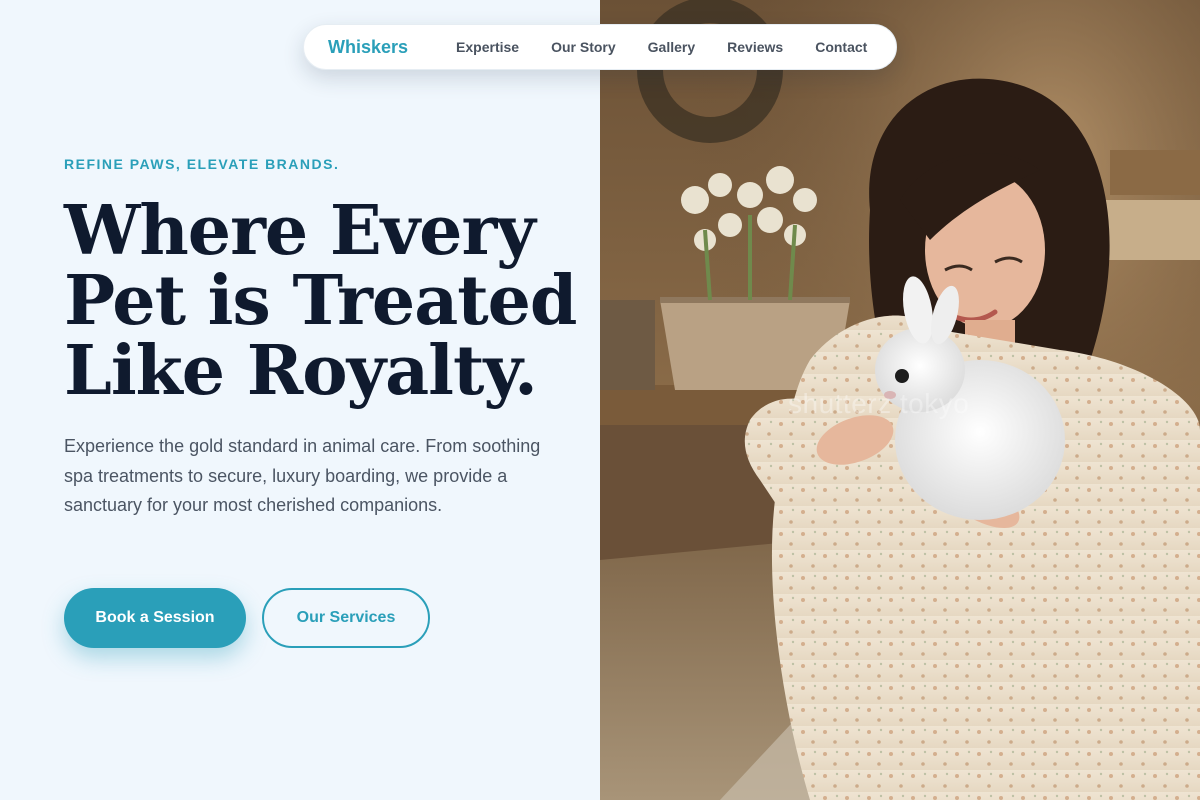 This screenshot has height=800, width=1200. I want to click on headline-line-1: Where Every, so click(300, 231).